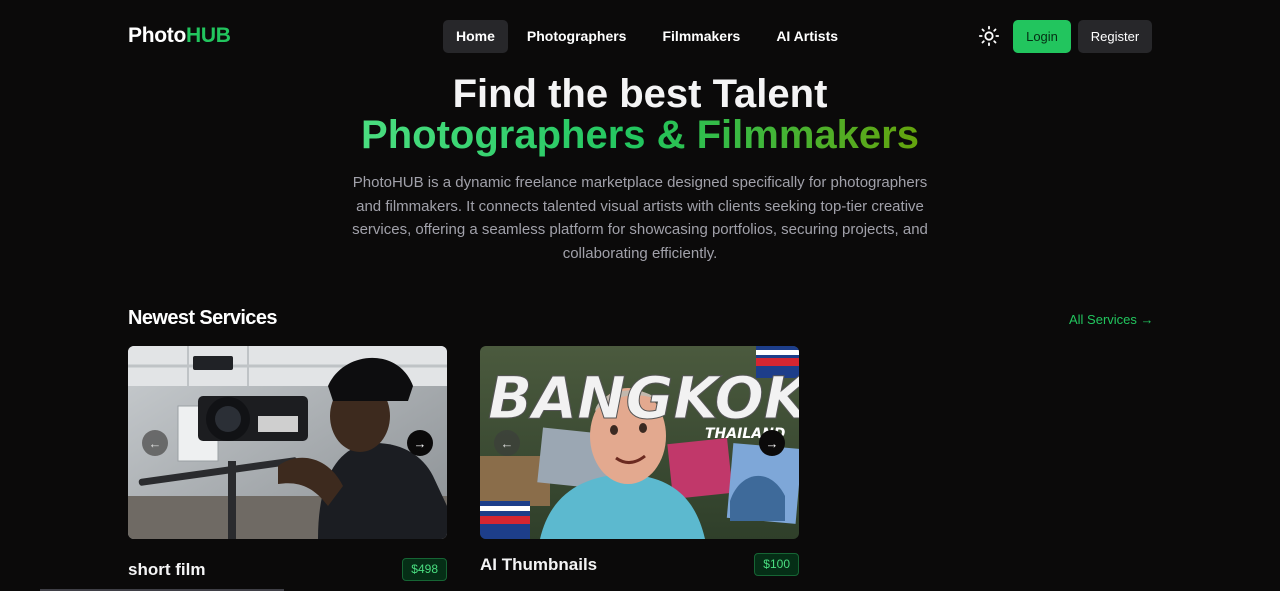 This screenshot has width=1280, height=591. What do you see at coordinates (202, 318) in the screenshot?
I see `section-title: Newest Services` at bounding box center [202, 318].